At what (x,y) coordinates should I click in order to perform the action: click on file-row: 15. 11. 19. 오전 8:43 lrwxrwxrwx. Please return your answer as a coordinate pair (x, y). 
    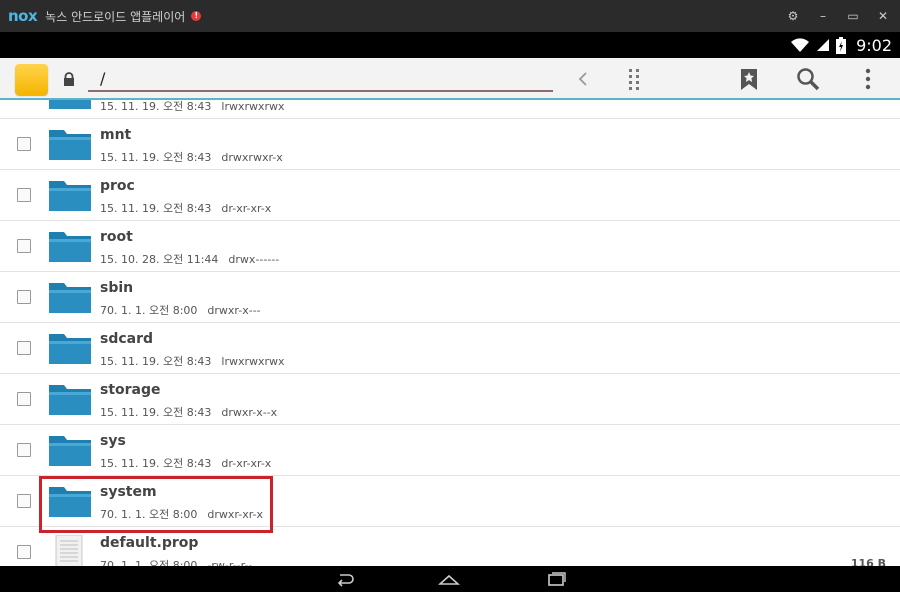
    Looking at the image, I should click on (450, 109).